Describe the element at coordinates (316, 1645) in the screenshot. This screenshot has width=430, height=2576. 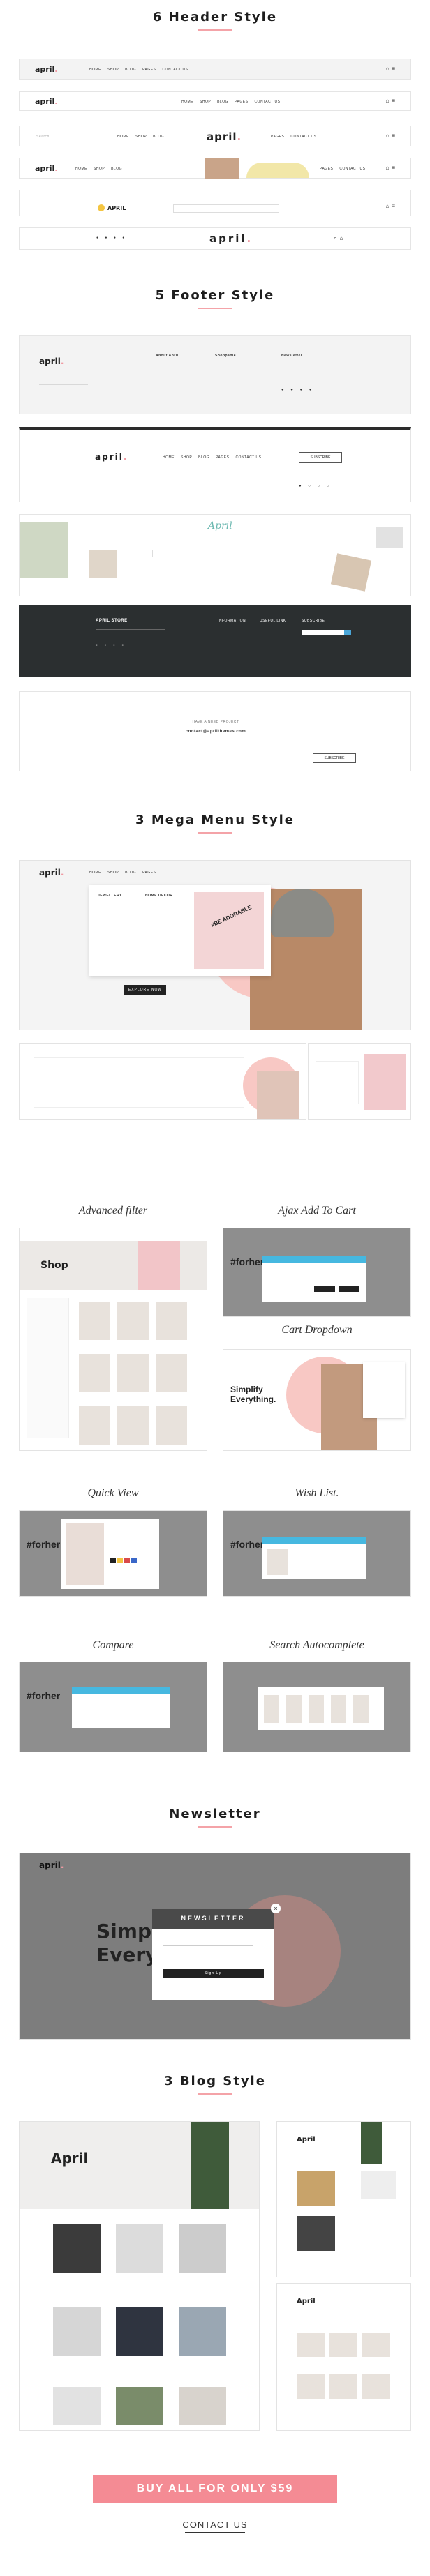
I see `caption-search-auto: Search Autocomplete` at that location.